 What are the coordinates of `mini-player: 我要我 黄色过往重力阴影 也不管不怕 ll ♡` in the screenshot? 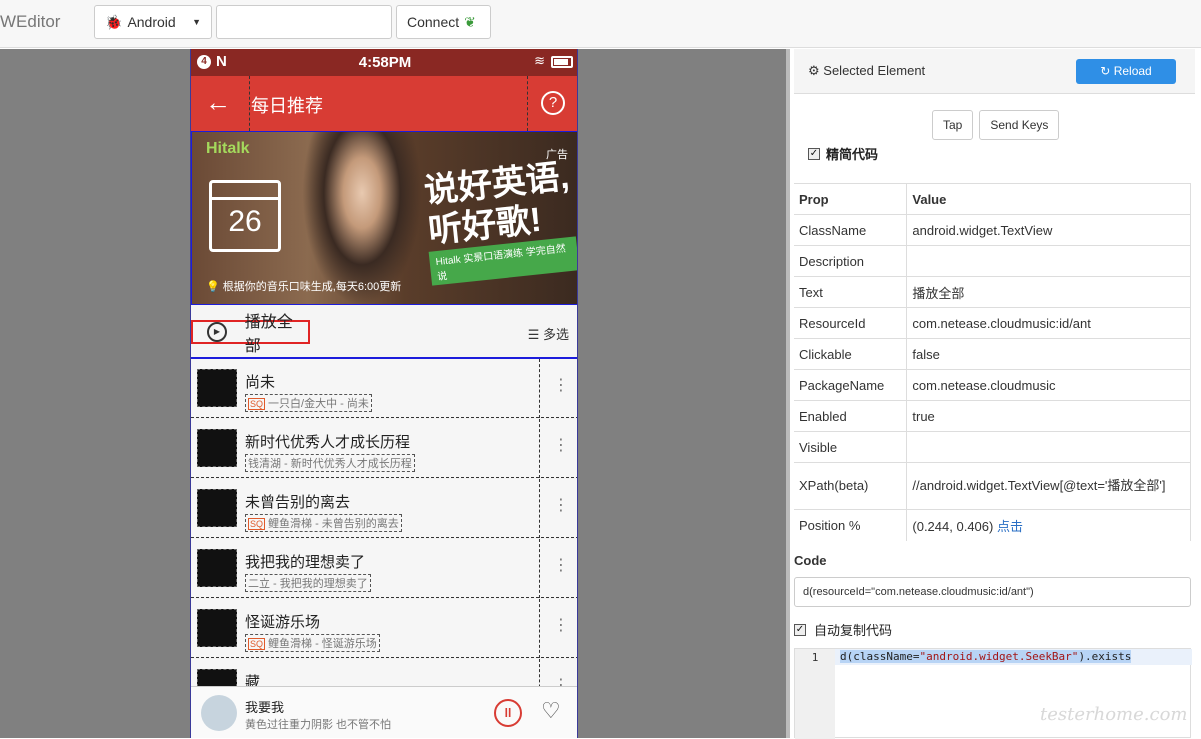 It's located at (384, 712).